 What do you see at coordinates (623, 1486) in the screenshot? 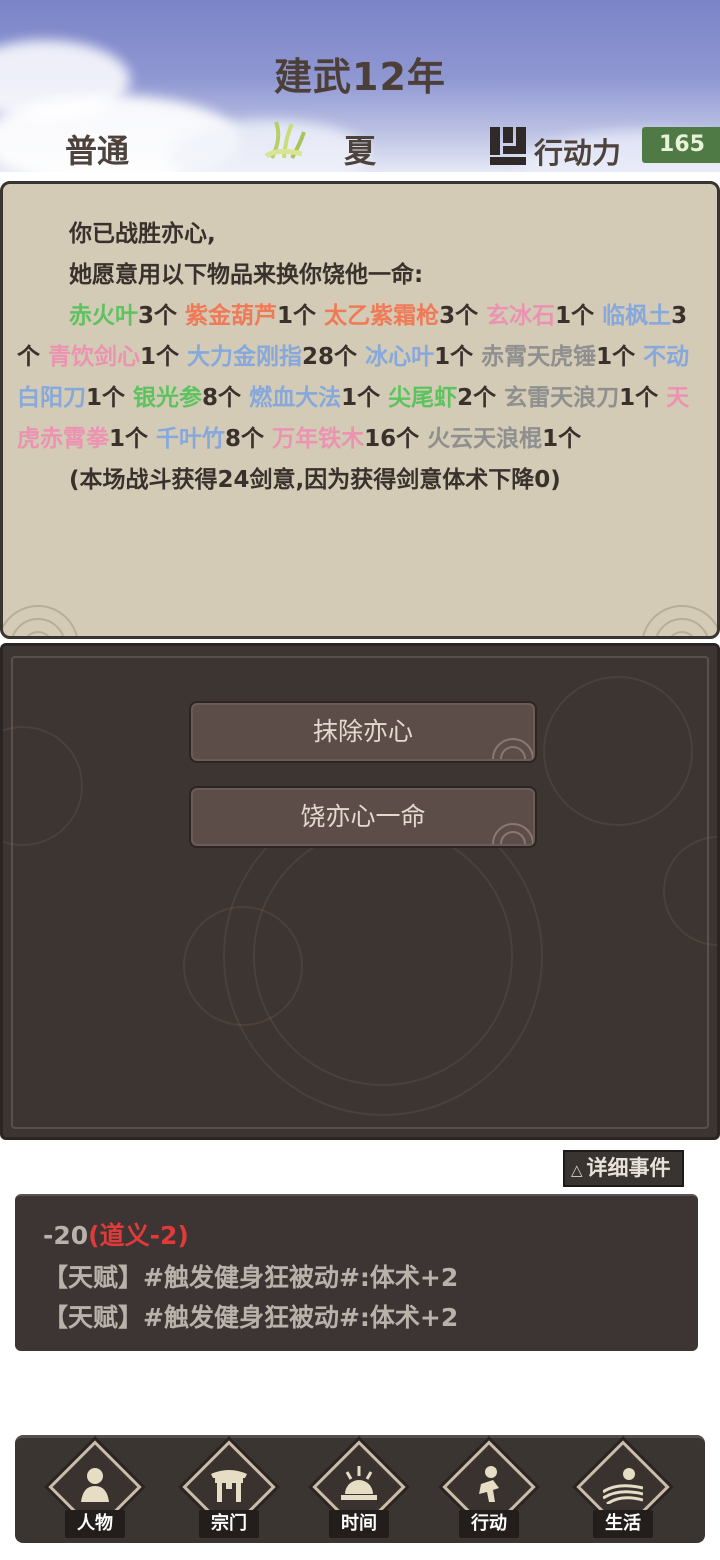
I see `landscape-icon` at bounding box center [623, 1486].